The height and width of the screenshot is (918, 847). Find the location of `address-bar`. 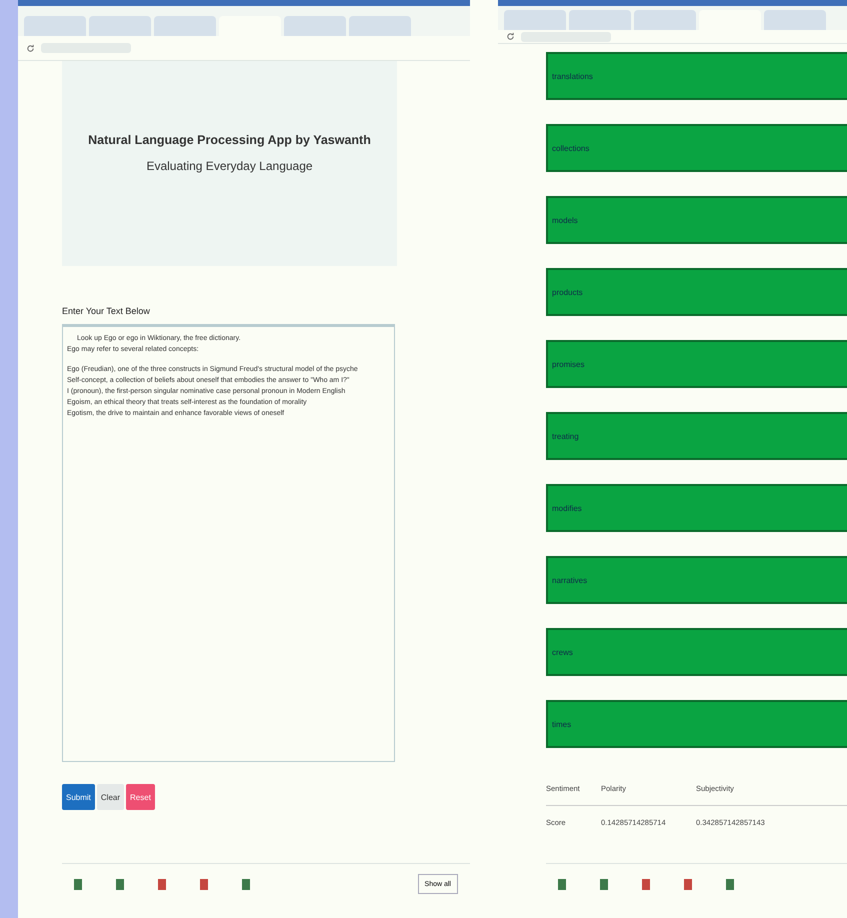

address-bar is located at coordinates (566, 37).